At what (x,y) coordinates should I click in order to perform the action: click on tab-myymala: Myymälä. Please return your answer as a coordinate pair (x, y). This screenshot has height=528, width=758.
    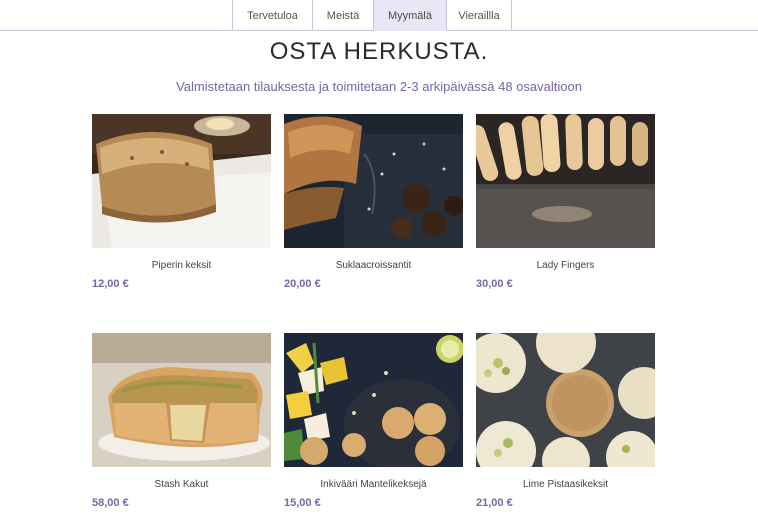
    Looking at the image, I should click on (409, 15).